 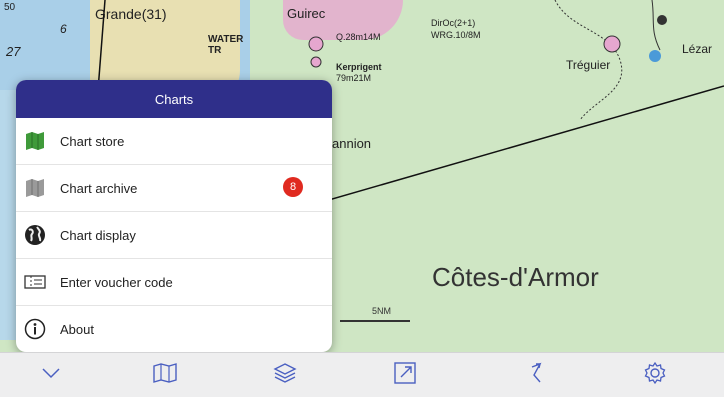 What do you see at coordinates (382, 311) in the screenshot?
I see `scale-label: 5NM` at bounding box center [382, 311].